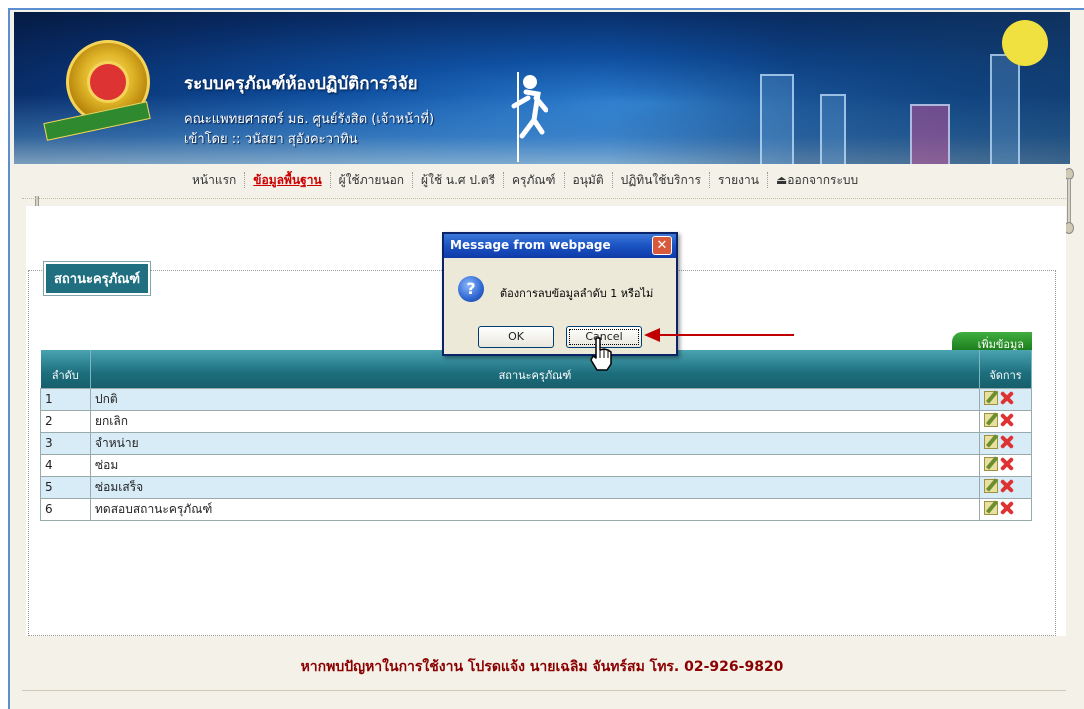 The width and height of the screenshot is (1084, 709). I want to click on nav-home: หน้าแรก, so click(215, 180).